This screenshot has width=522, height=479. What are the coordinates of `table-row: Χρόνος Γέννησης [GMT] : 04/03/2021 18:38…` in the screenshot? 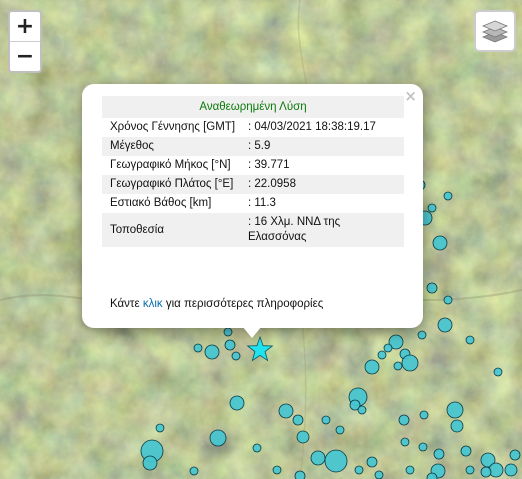 It's located at (253, 127).